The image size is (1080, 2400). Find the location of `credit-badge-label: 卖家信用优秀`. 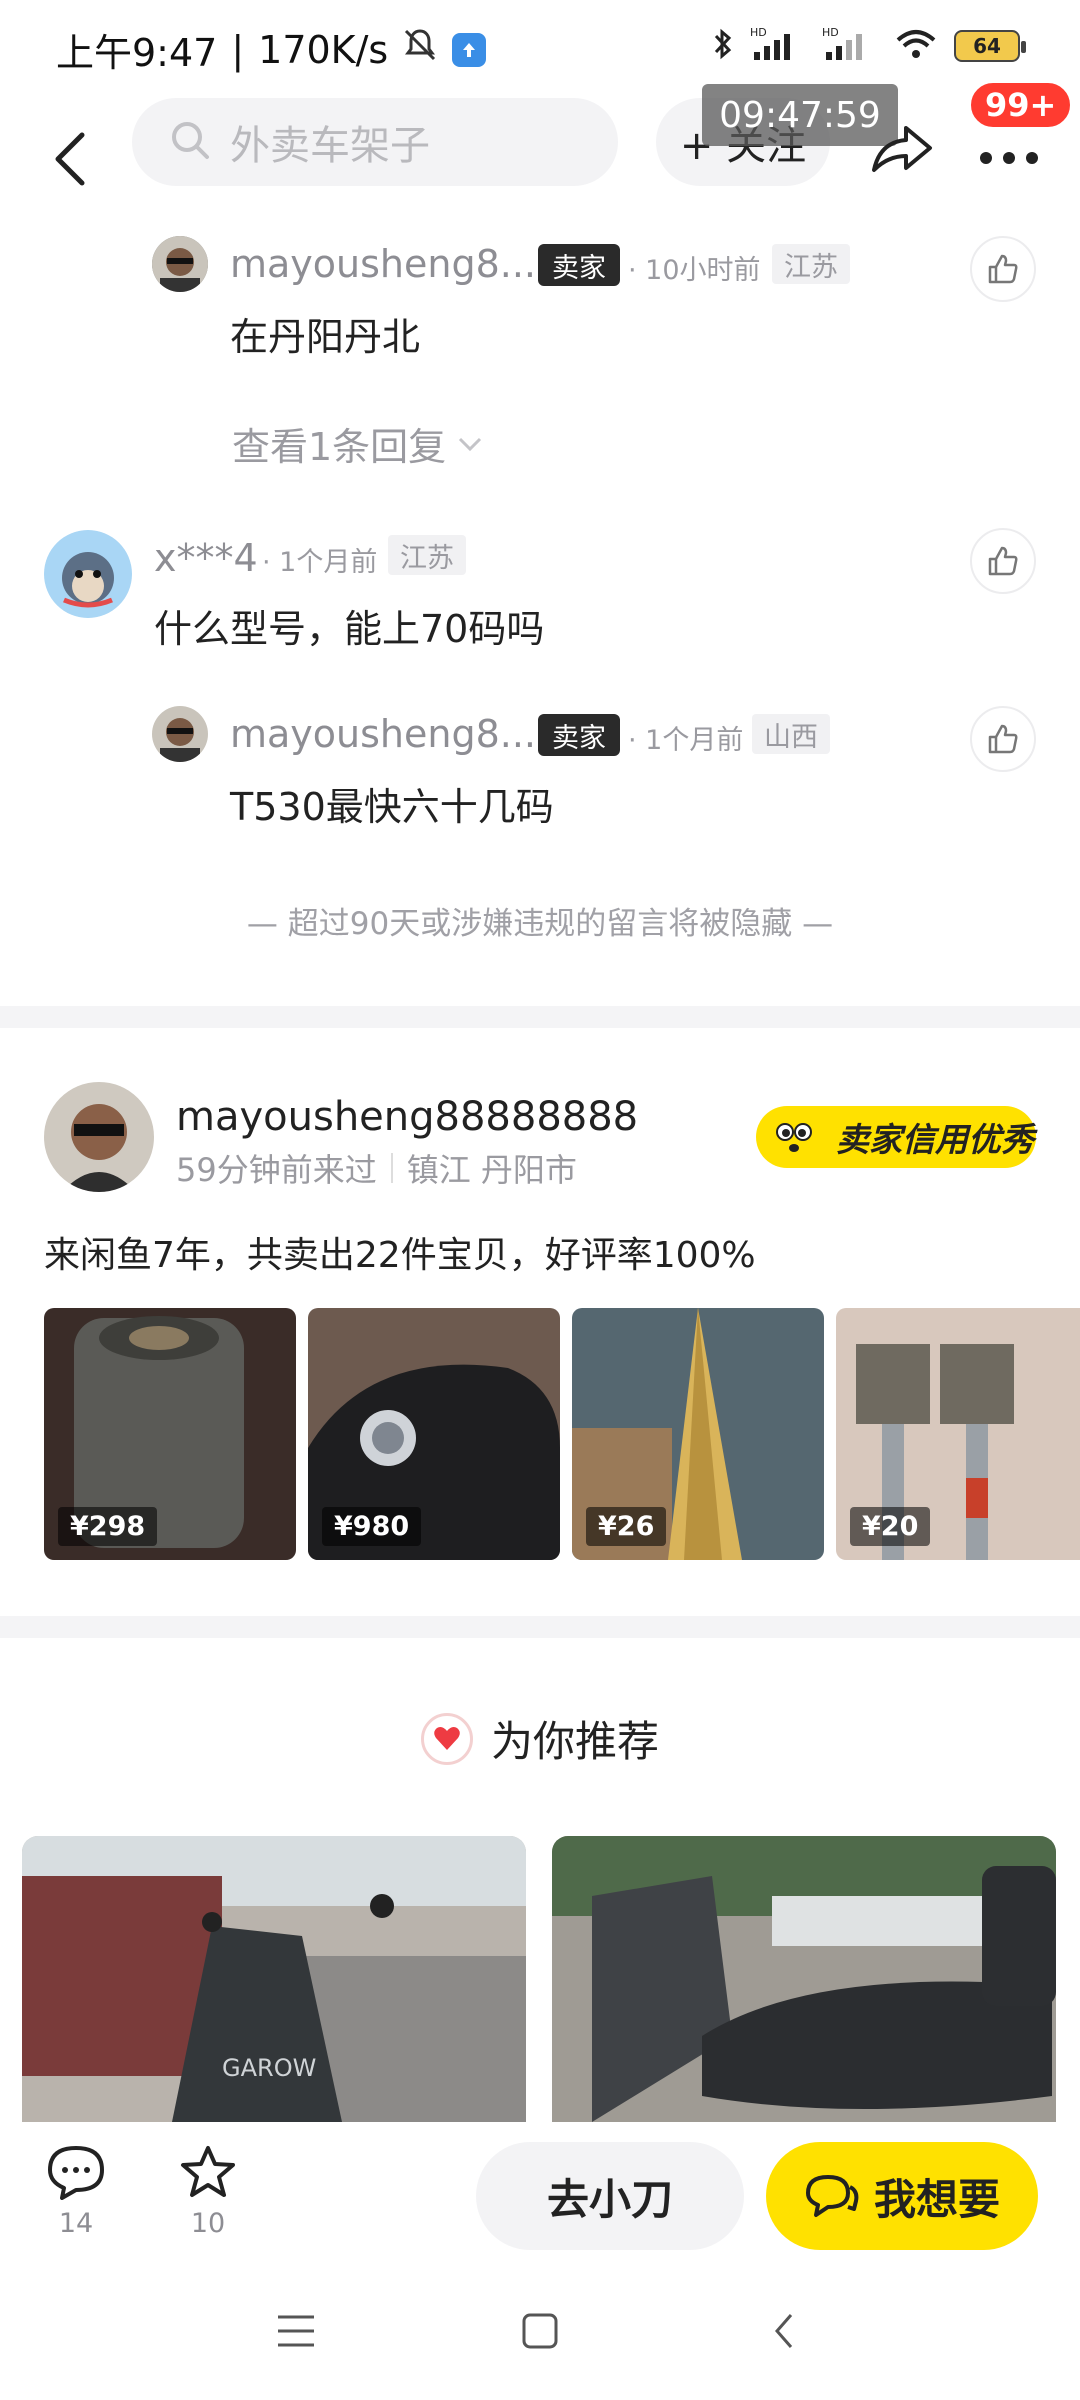

credit-badge-label: 卖家信用优秀 is located at coordinates (935, 1139).